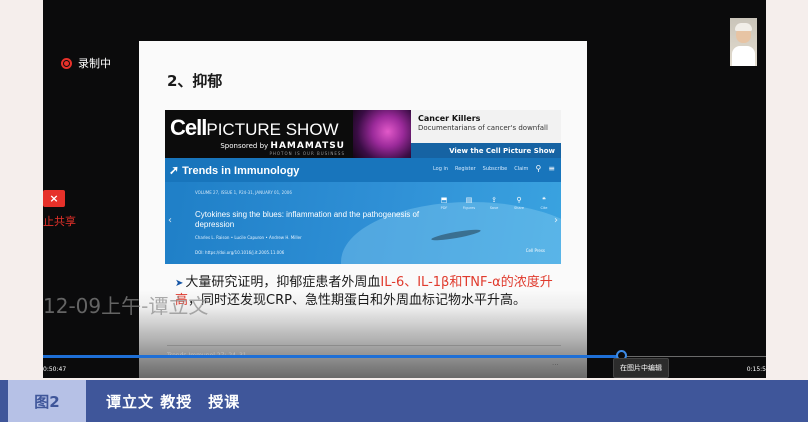 Image resolution: width=808 pixels, height=422 pixels. What do you see at coordinates (404, 401) in the screenshot?
I see `figure-caption-bar: 图2 谭立文 教授 授课` at bounding box center [404, 401].